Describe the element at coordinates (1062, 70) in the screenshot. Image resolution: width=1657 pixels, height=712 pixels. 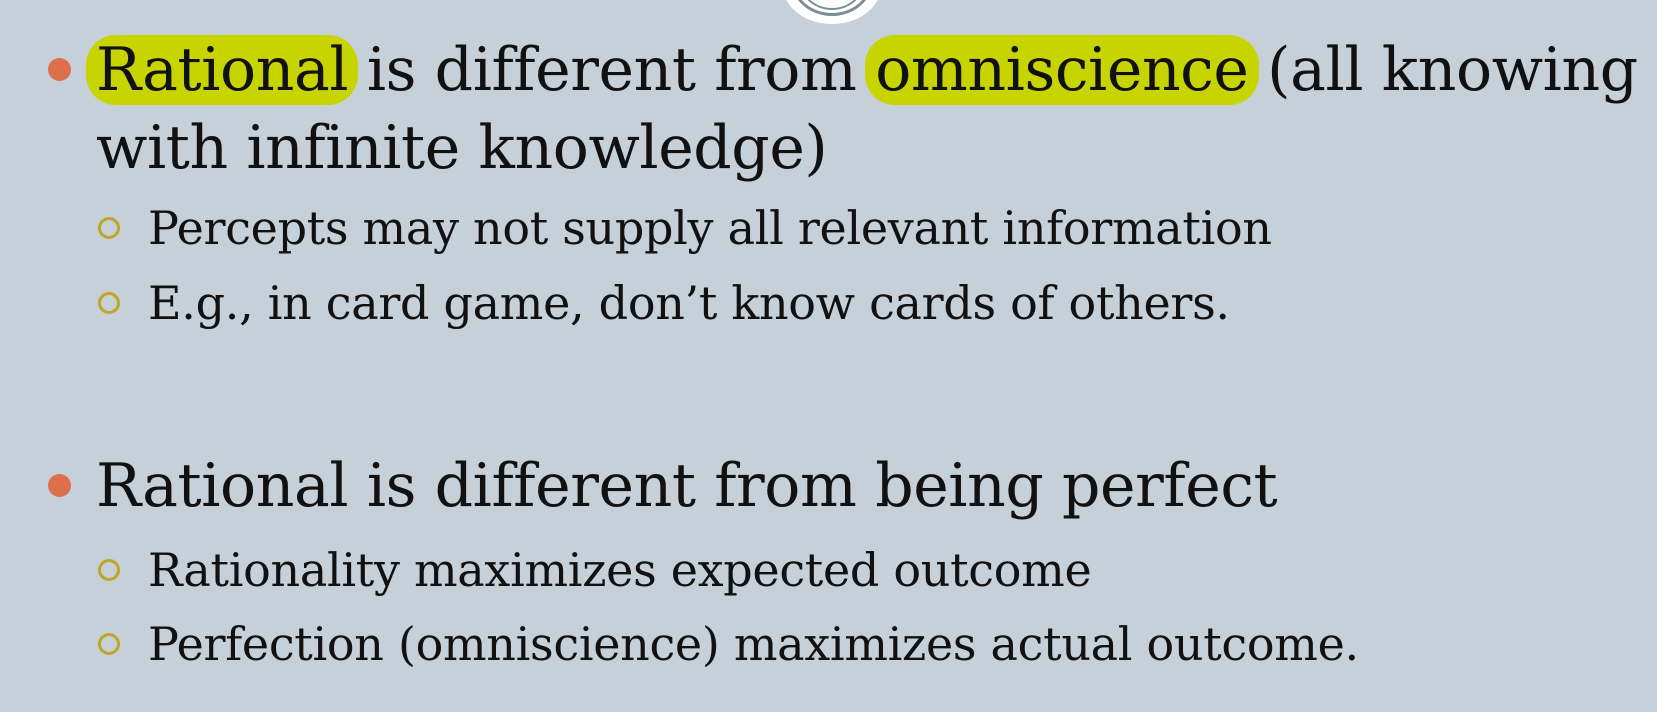
I see `highlighted-term-omniscience: omniscience` at that location.